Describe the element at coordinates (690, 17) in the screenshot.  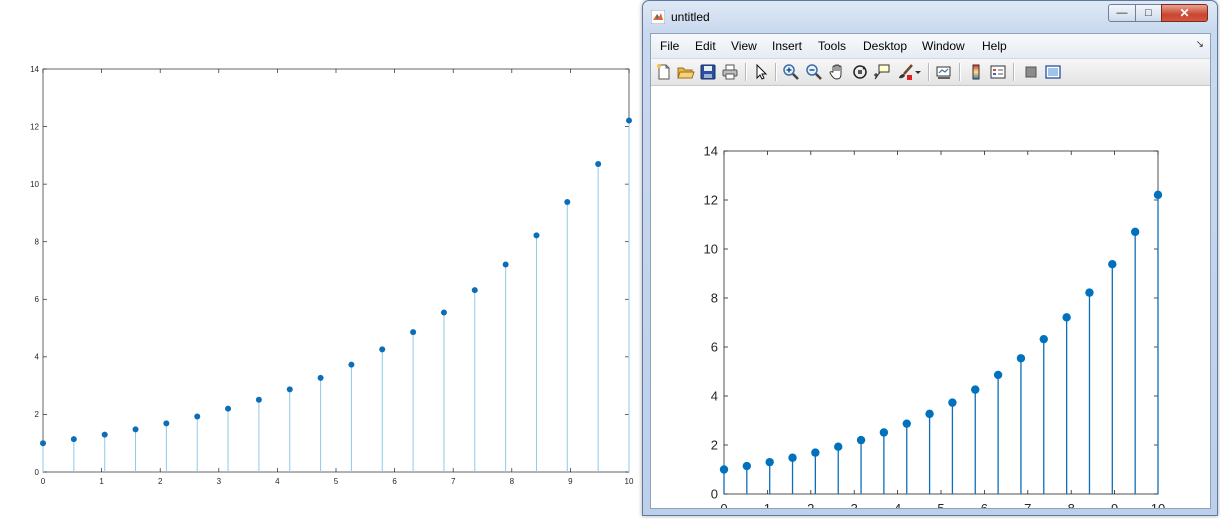
I see `window-title: untitled` at that location.